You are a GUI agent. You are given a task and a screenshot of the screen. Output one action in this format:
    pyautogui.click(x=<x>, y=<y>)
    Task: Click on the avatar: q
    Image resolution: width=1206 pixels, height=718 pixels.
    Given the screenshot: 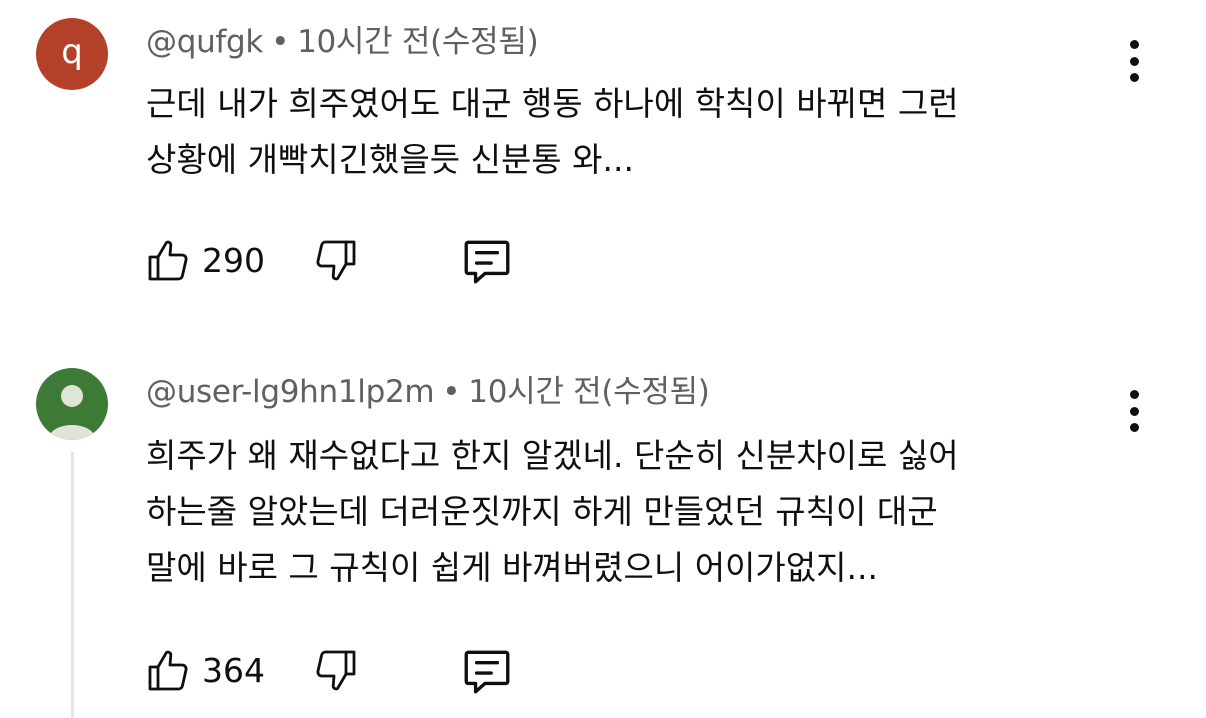 What is the action you would take?
    pyautogui.click(x=72, y=54)
    